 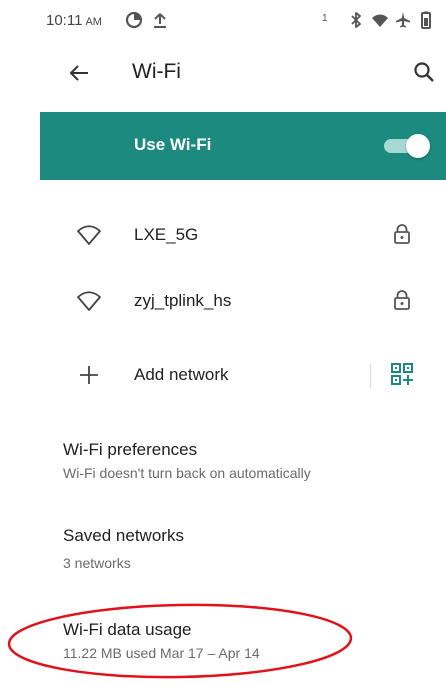 I want to click on network-item: LXE_5G, so click(x=243, y=235).